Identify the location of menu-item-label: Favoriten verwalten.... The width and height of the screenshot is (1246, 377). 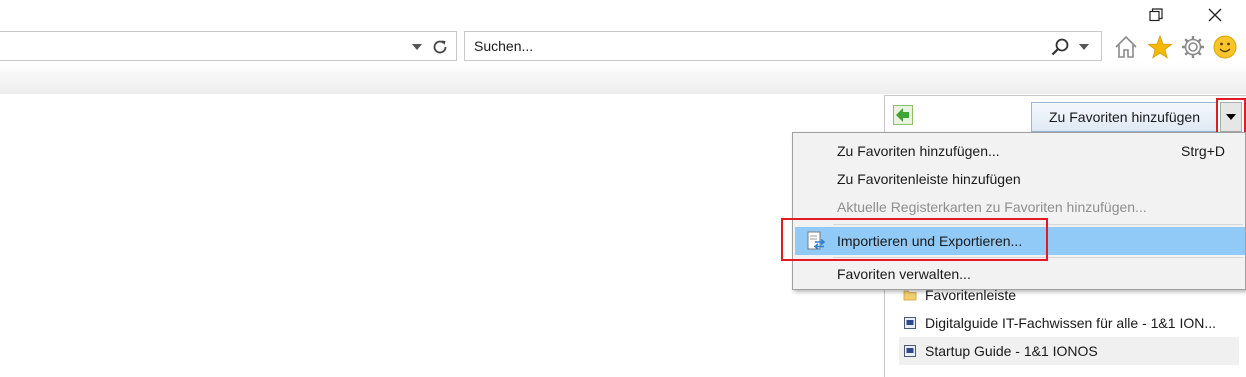
(904, 274).